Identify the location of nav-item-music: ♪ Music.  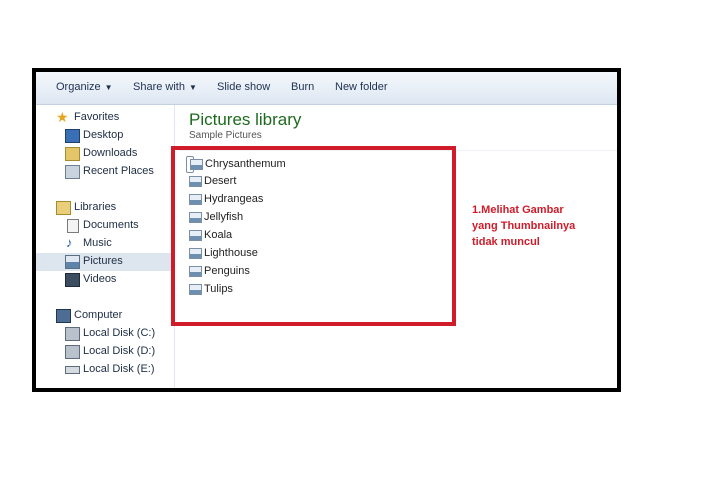
(105, 244).